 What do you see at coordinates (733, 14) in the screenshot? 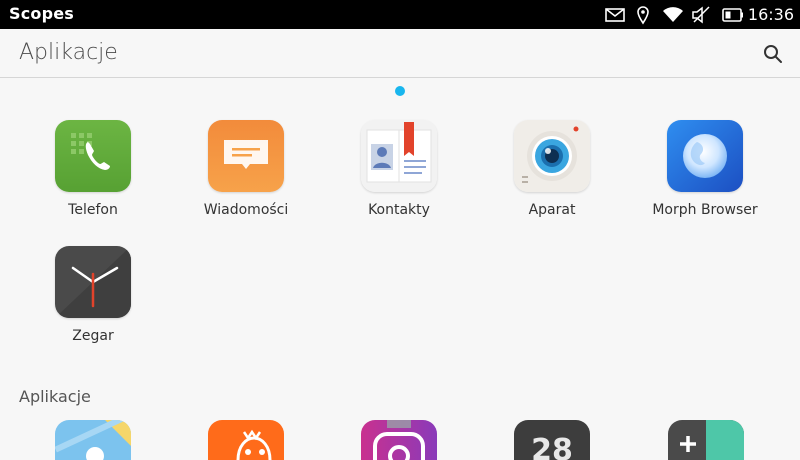
I see `battery-icon` at bounding box center [733, 14].